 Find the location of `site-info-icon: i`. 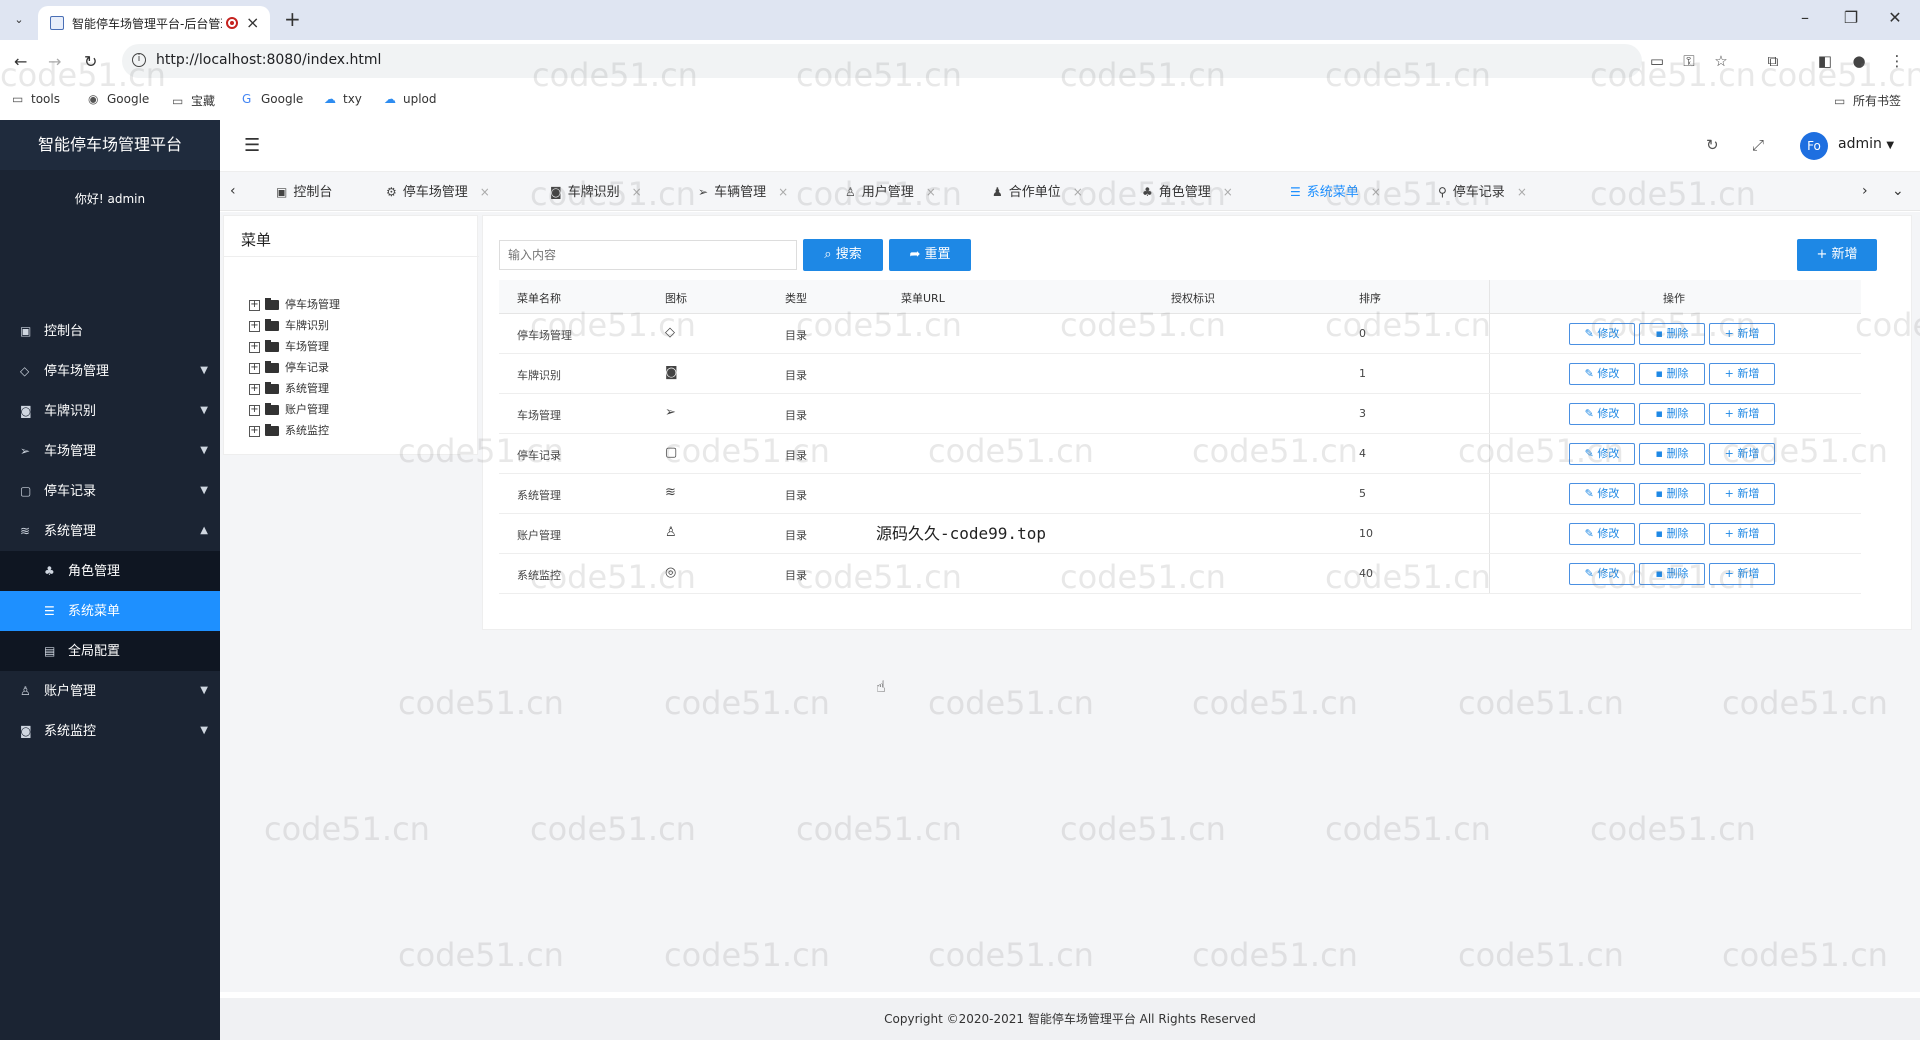

site-info-icon: i is located at coordinates (139, 60).